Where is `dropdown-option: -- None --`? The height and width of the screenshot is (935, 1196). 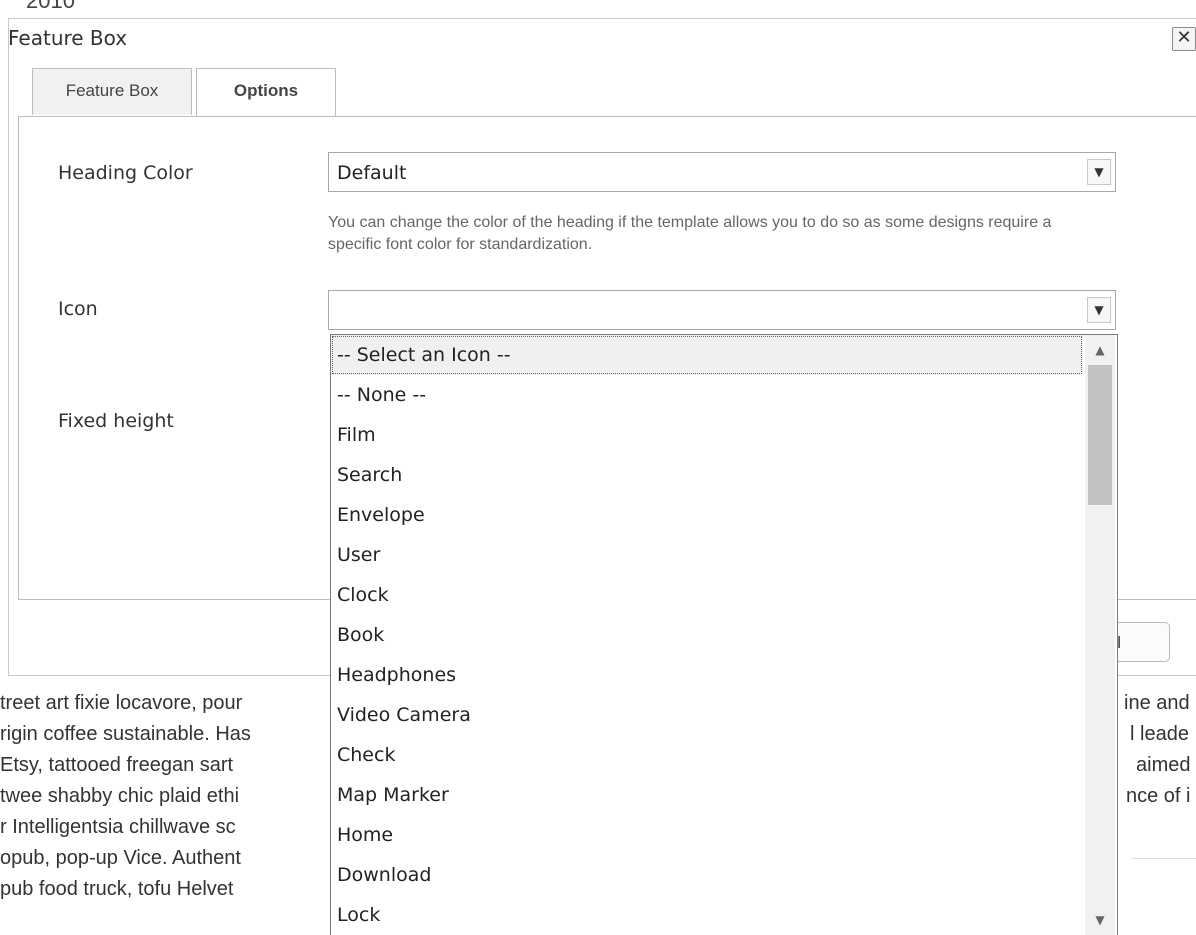 dropdown-option: -- None -- is located at coordinates (707, 395).